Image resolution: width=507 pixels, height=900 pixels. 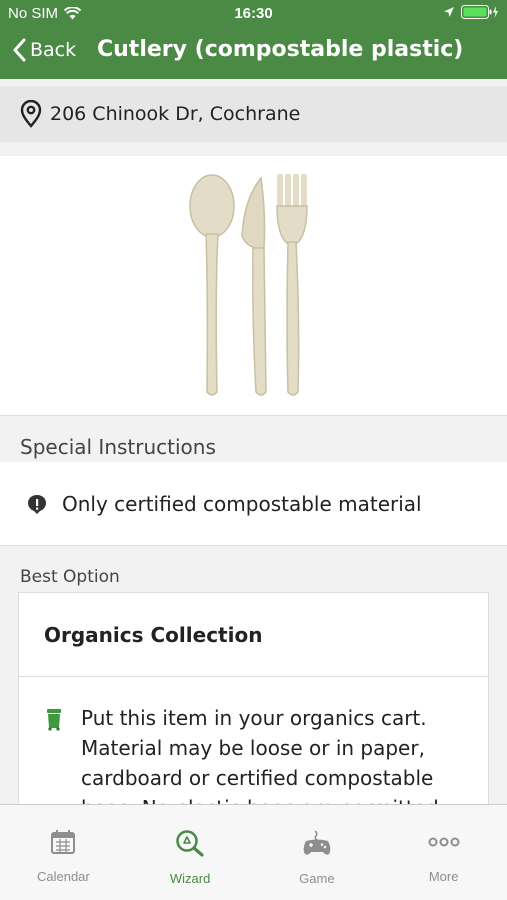 I want to click on description-line: Material may be loose or in paper,, so click(x=253, y=748).